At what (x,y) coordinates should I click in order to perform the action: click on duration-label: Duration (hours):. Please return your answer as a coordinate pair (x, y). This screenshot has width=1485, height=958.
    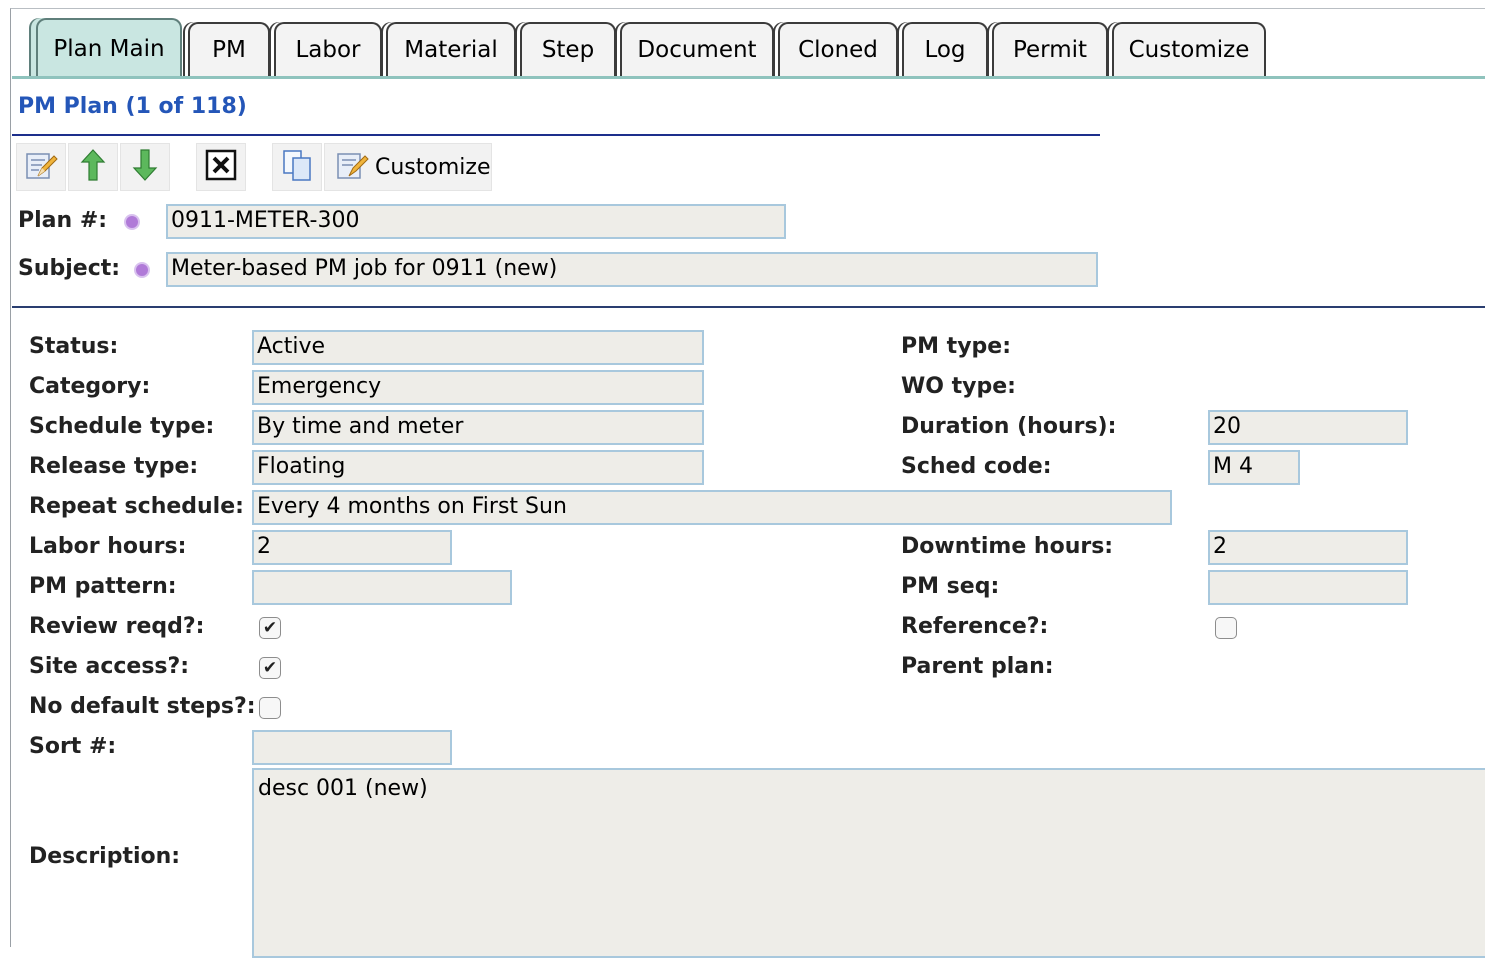
    Looking at the image, I should click on (1009, 426).